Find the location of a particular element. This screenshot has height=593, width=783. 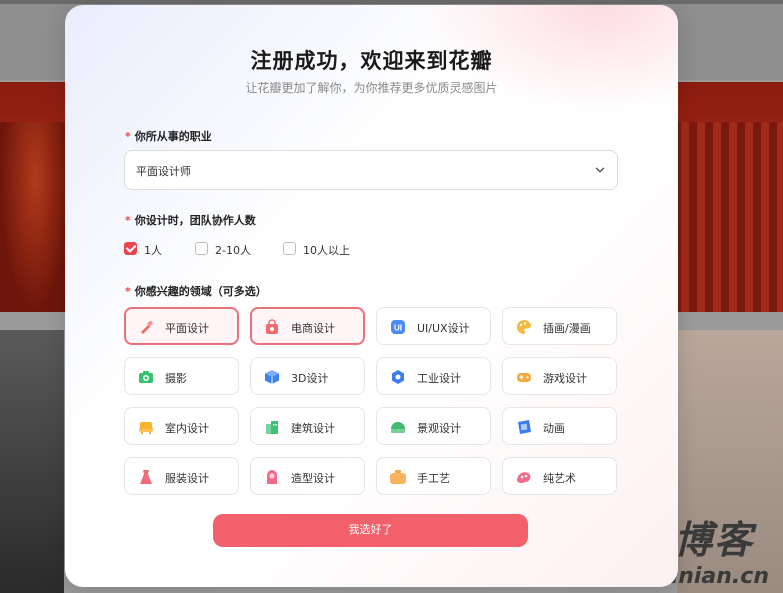

profession-select-value: 平面设计师 is located at coordinates (163, 171).